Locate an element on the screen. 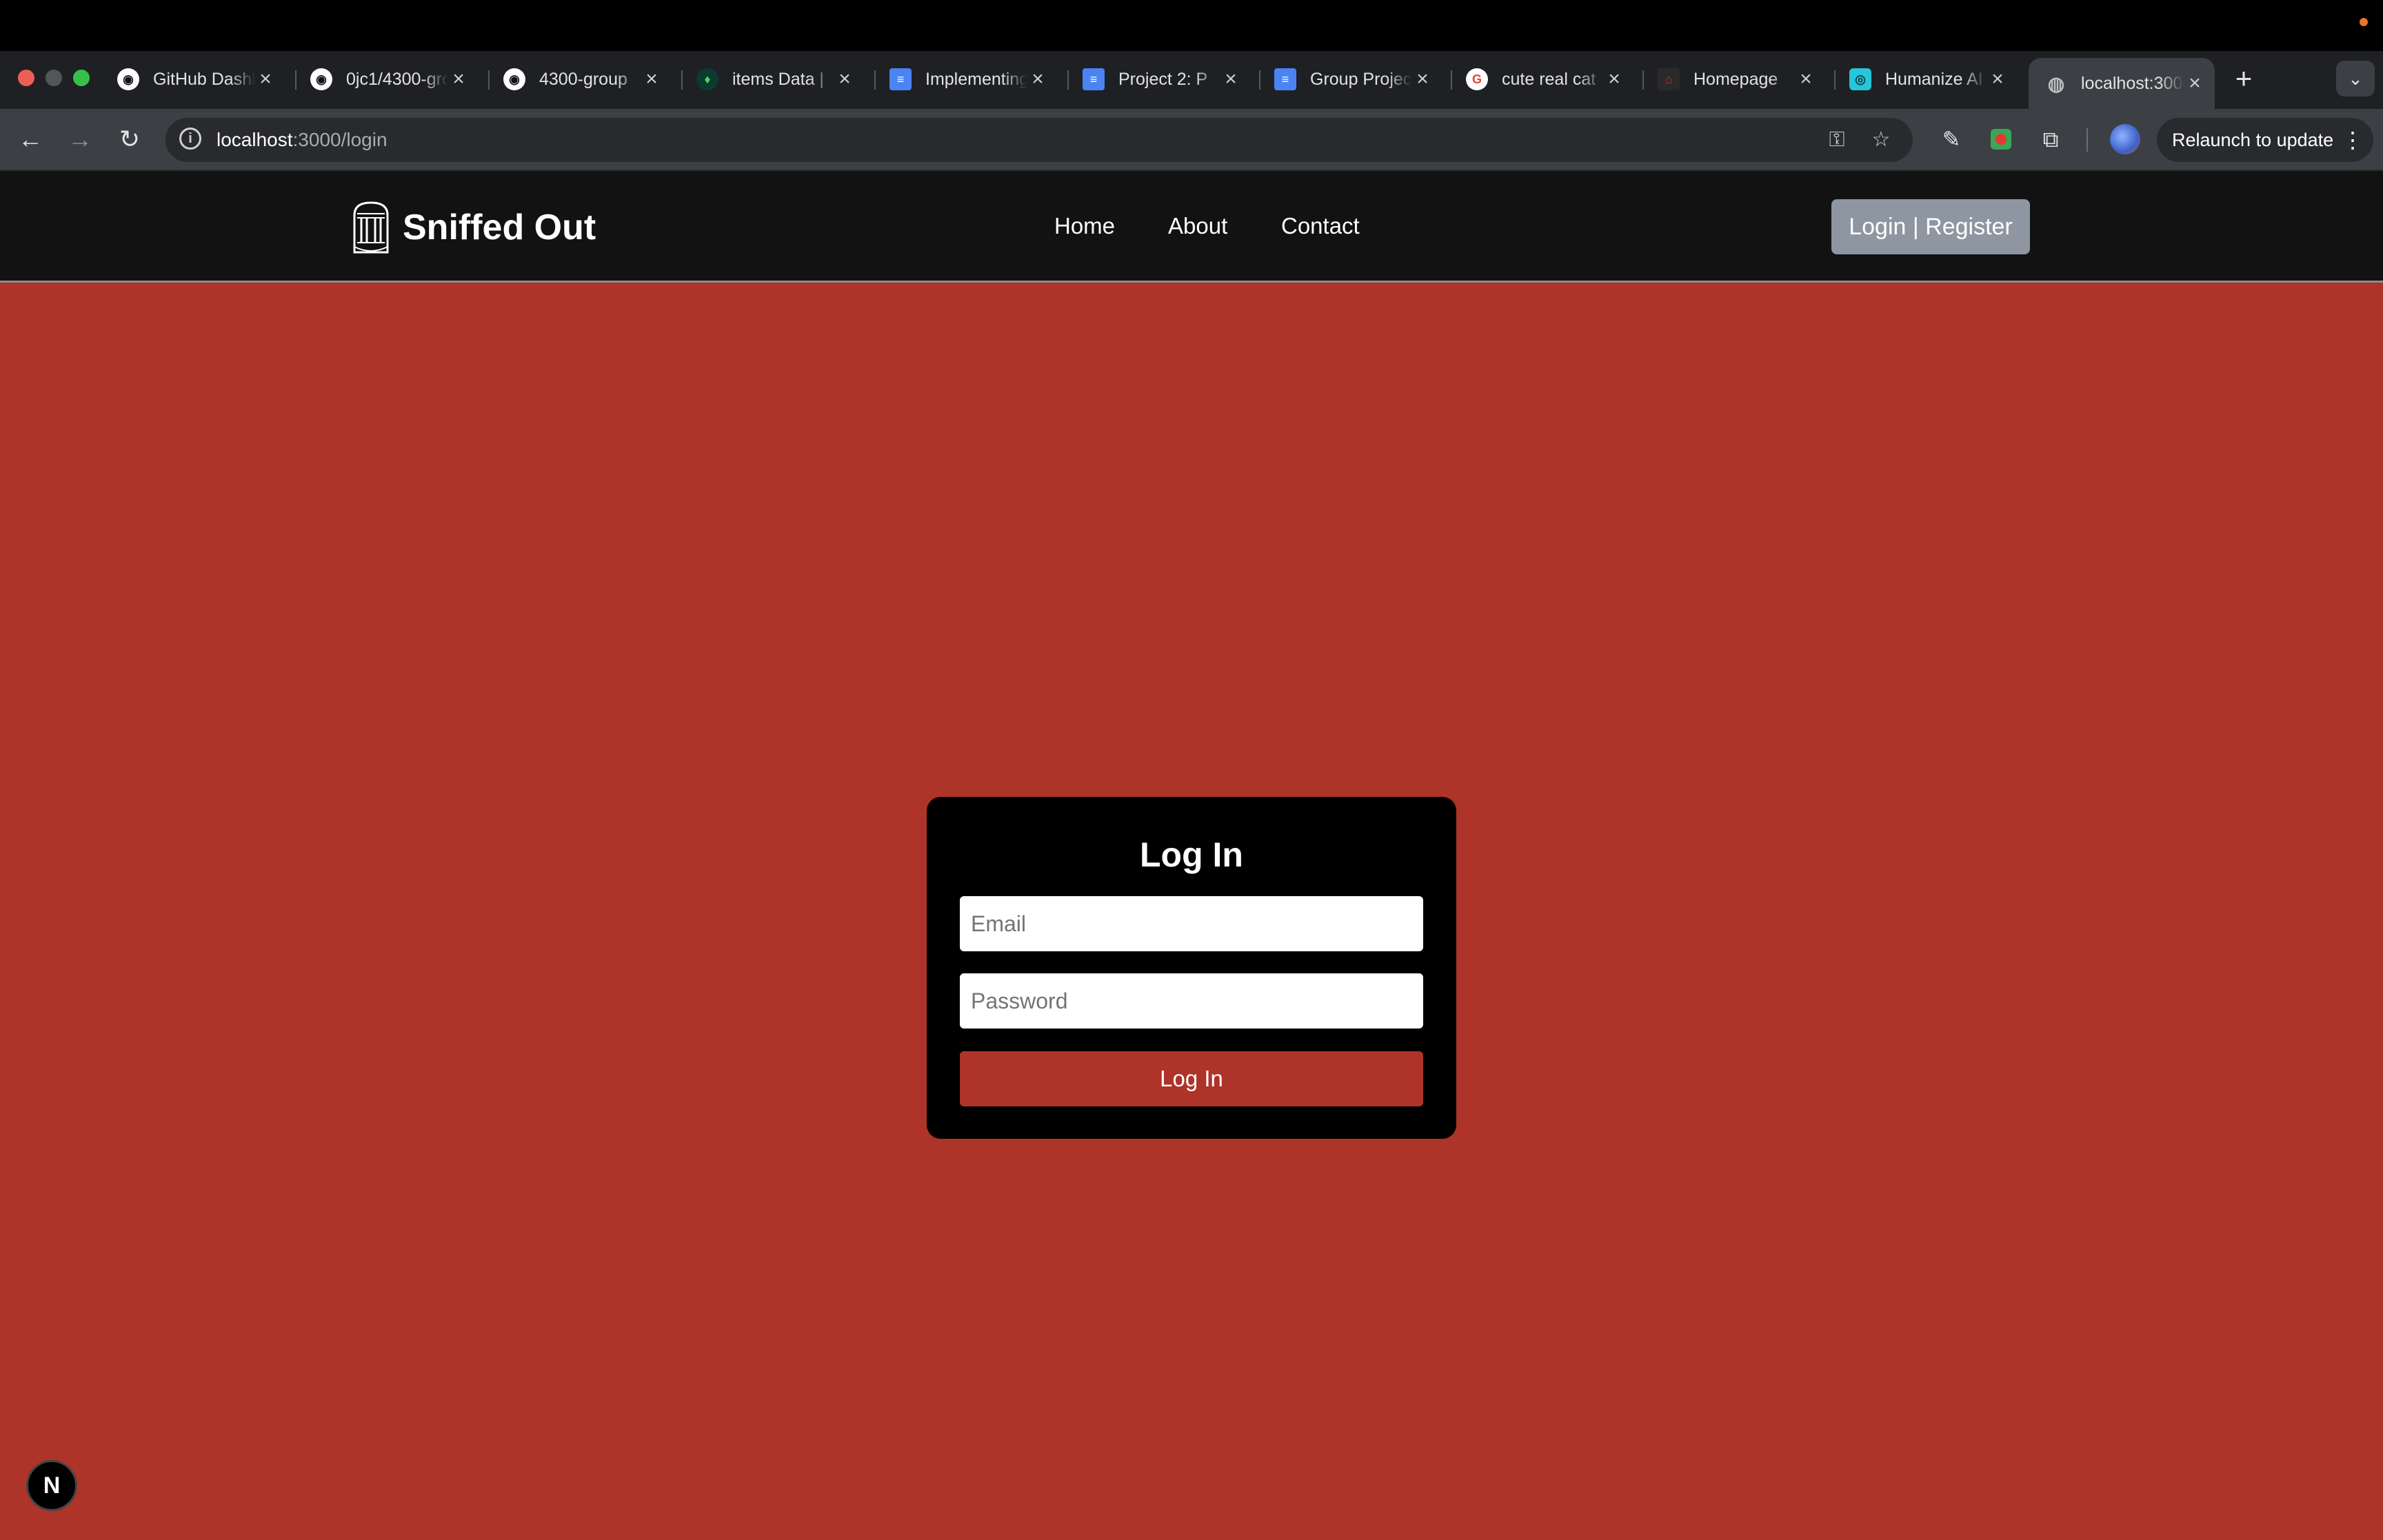 Image resolution: width=2383 pixels, height=1540 pixels. nav-link-about: About is located at coordinates (1197, 226).